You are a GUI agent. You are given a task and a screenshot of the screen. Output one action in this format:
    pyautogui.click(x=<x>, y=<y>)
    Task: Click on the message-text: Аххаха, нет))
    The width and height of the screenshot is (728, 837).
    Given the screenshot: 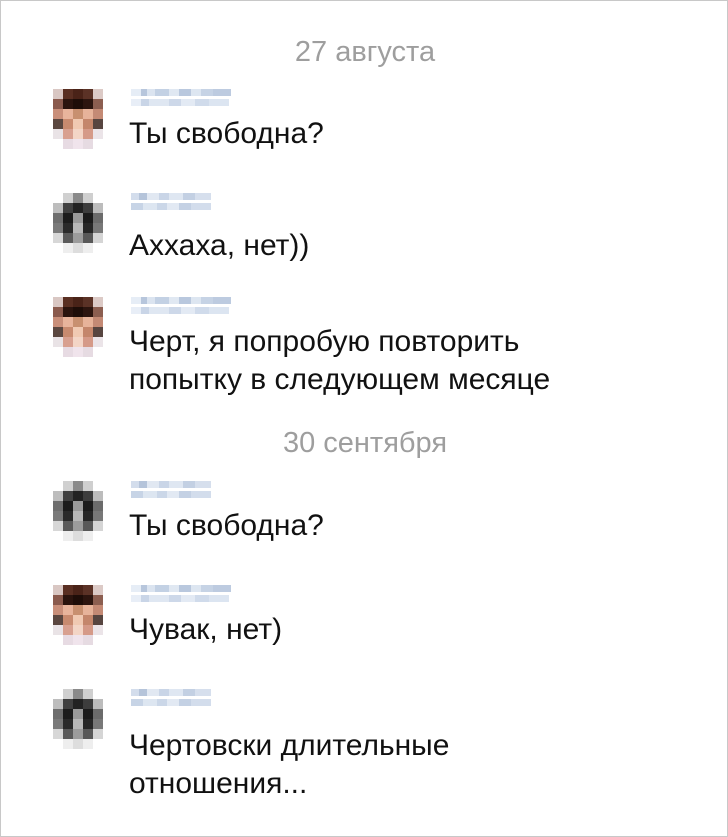 What is the action you would take?
    pyautogui.click(x=219, y=245)
    